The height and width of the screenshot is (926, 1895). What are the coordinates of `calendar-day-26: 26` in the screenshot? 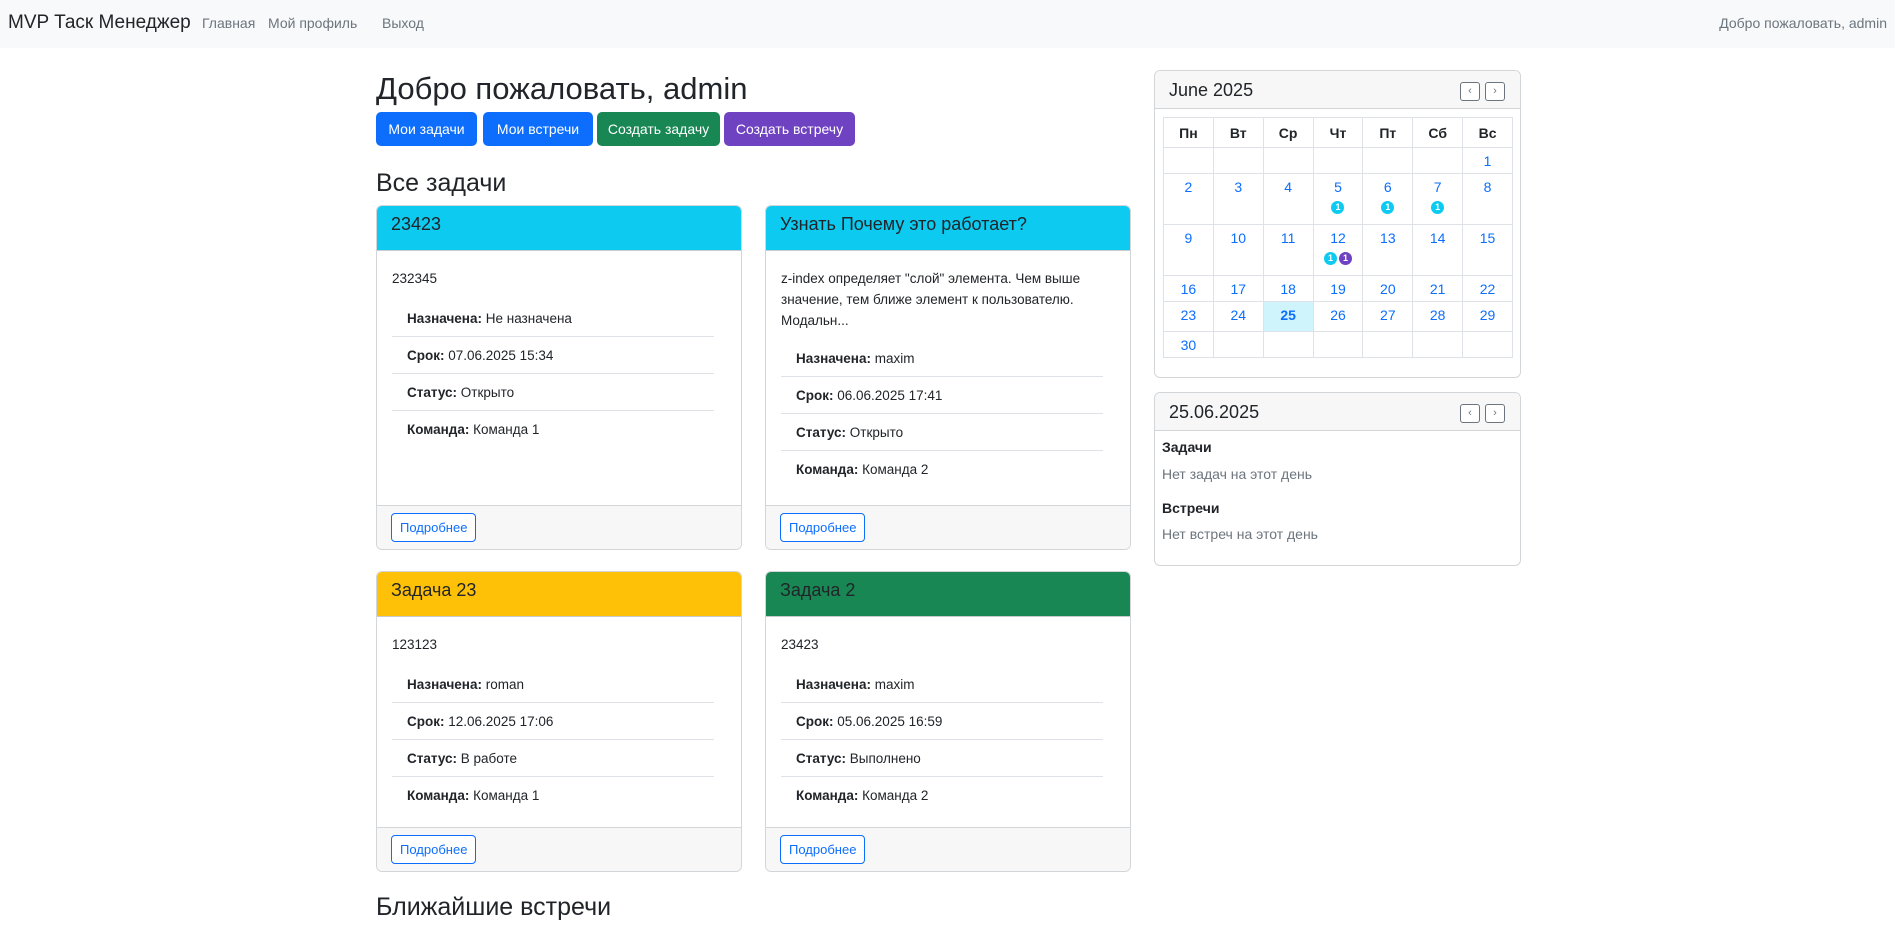 It's located at (1338, 316).